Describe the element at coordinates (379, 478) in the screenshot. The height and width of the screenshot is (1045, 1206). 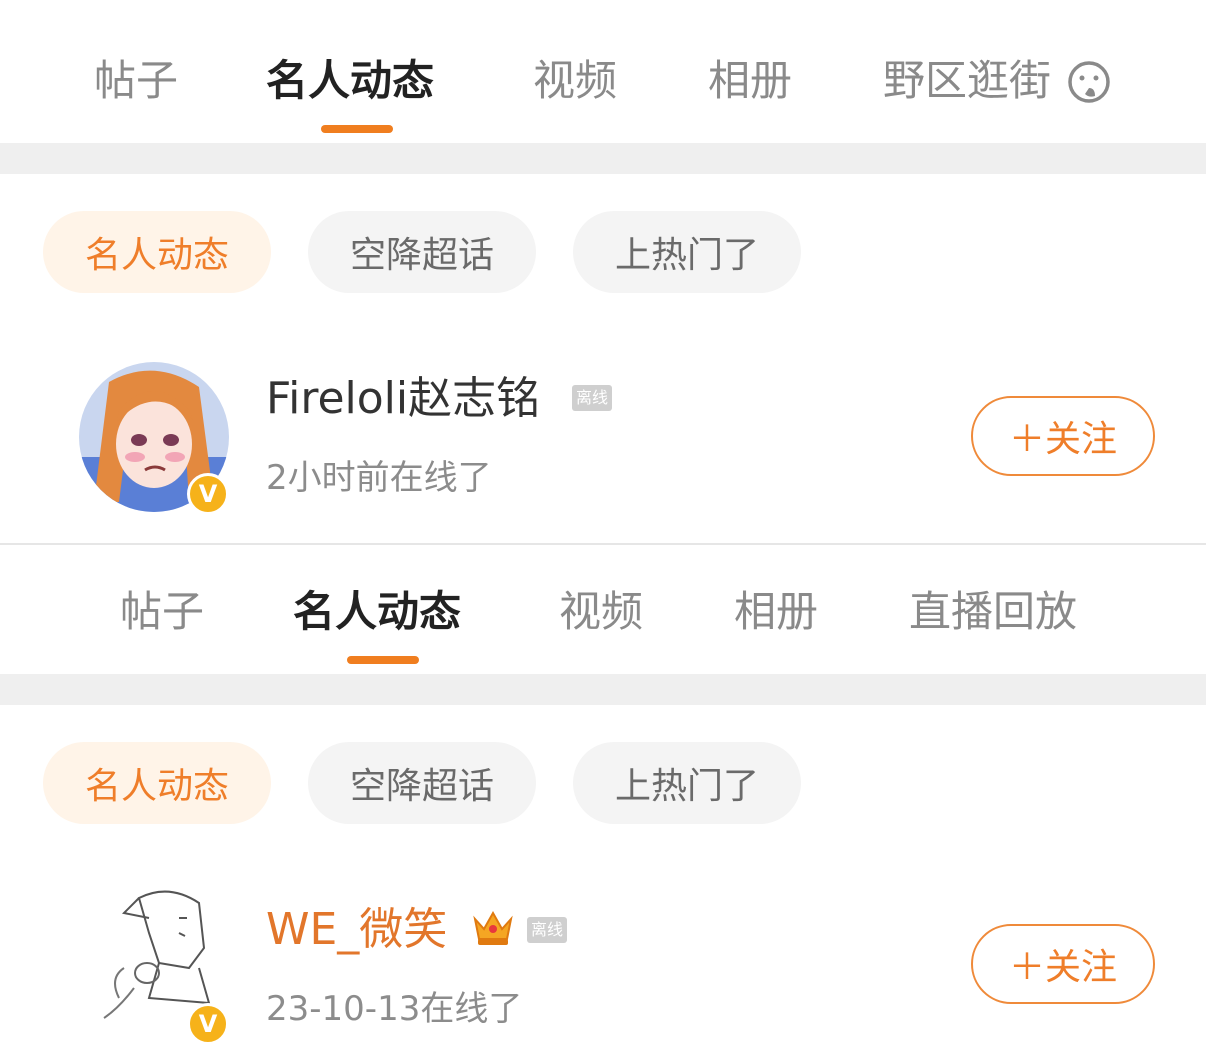
I see `last-seen-text: 2小时前在线了` at that location.